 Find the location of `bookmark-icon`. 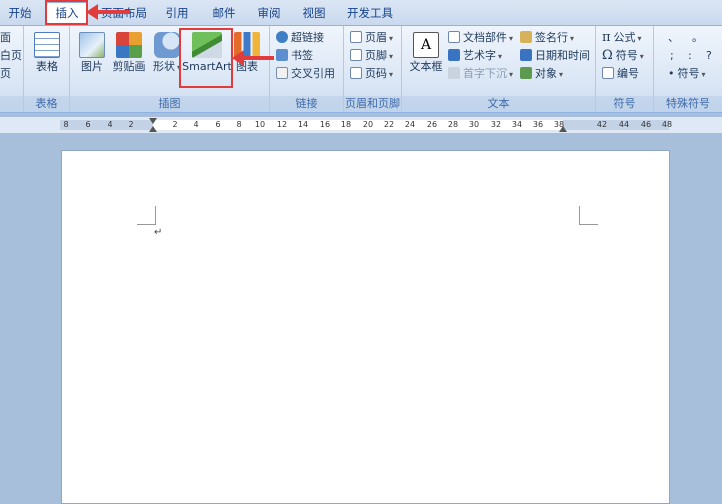

bookmark-icon is located at coordinates (282, 55).